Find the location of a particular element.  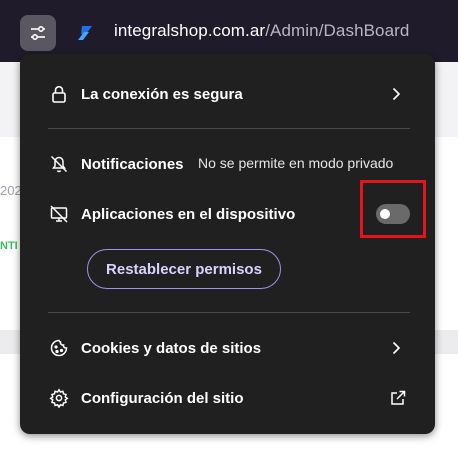

notifications-status: No se permite en modo privado is located at coordinates (296, 163).